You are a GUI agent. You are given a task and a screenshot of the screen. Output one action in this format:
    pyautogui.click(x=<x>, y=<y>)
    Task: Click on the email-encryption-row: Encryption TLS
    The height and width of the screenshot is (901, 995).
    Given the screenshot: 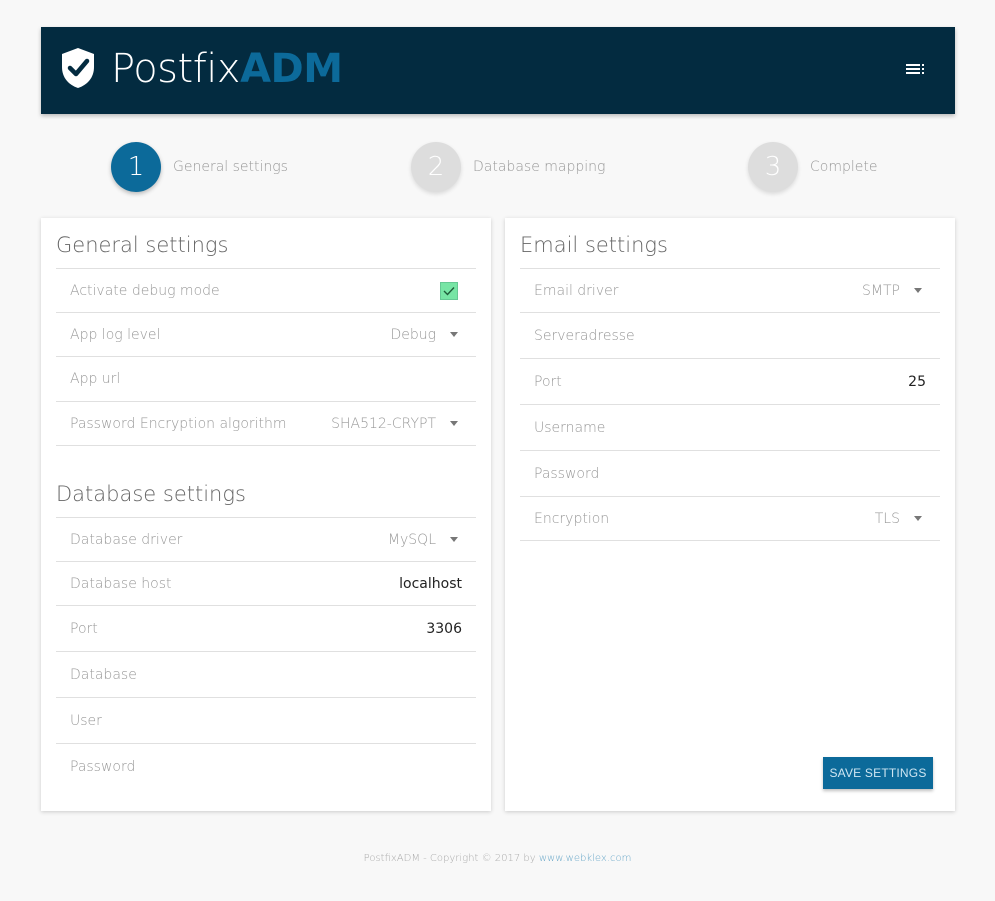 What is the action you would take?
    pyautogui.click(x=730, y=519)
    